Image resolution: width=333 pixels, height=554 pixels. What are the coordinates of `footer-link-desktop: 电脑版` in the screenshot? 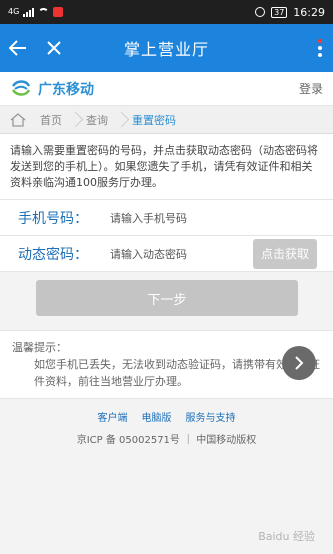 It's located at (157, 416).